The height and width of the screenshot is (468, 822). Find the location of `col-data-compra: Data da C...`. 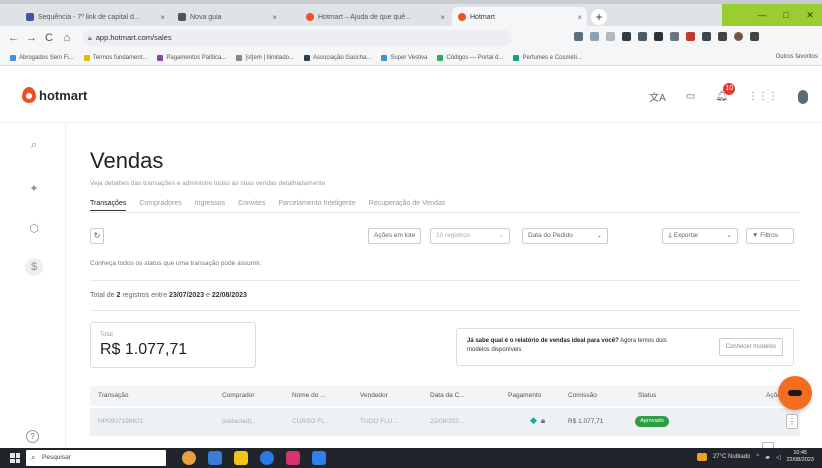

col-data-compra: Data da C... is located at coordinates (447, 395).